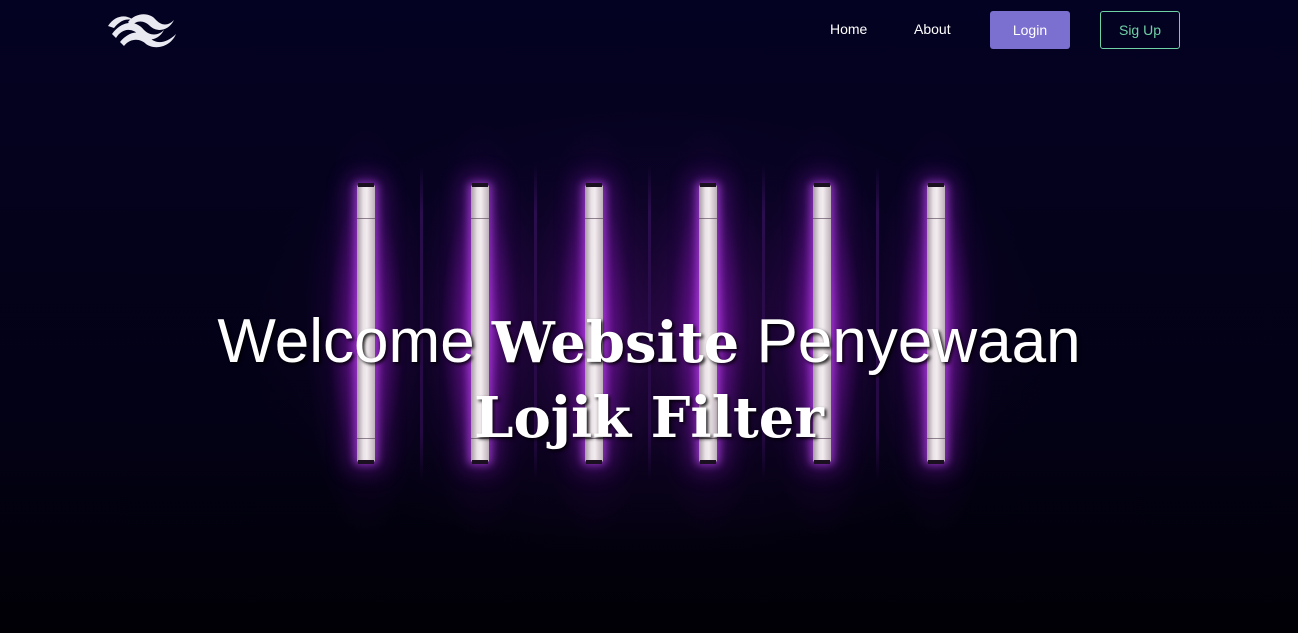 This screenshot has width=1298, height=633. I want to click on headline-website: Website, so click(615, 343).